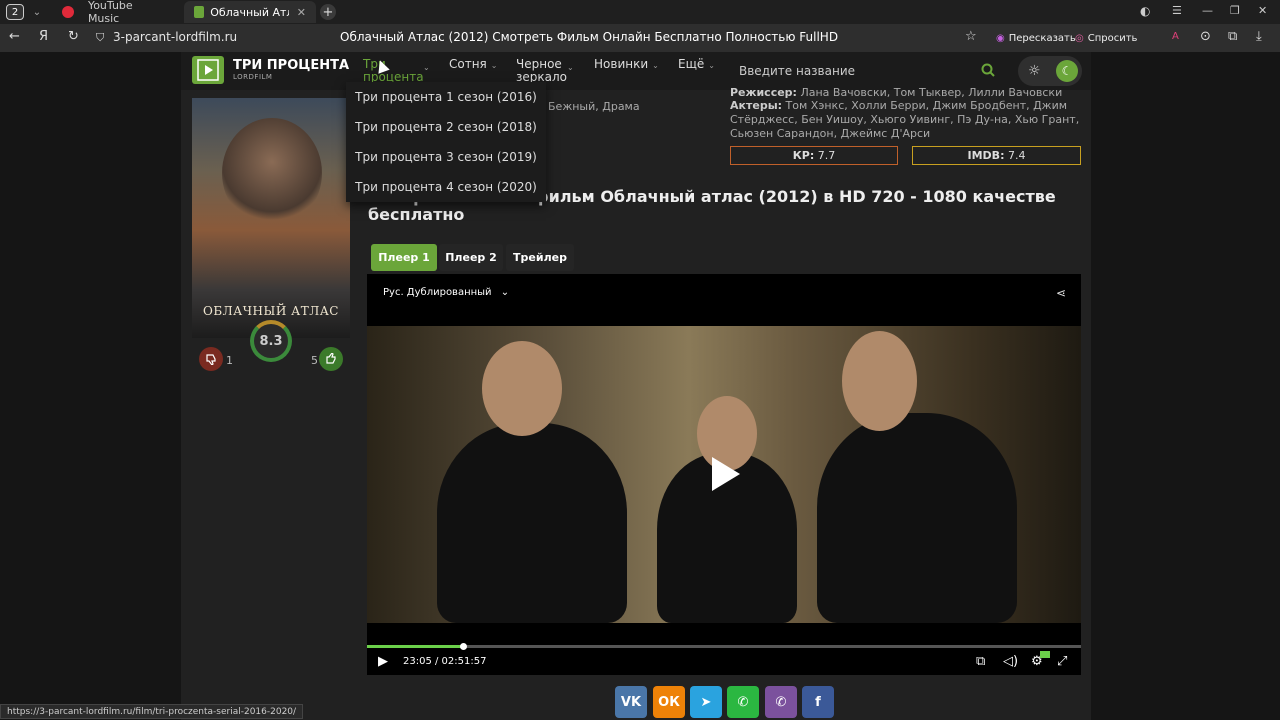 The height and width of the screenshot is (720, 1280). What do you see at coordinates (1175, 37) in the screenshot?
I see `translate-icon: A` at bounding box center [1175, 37].